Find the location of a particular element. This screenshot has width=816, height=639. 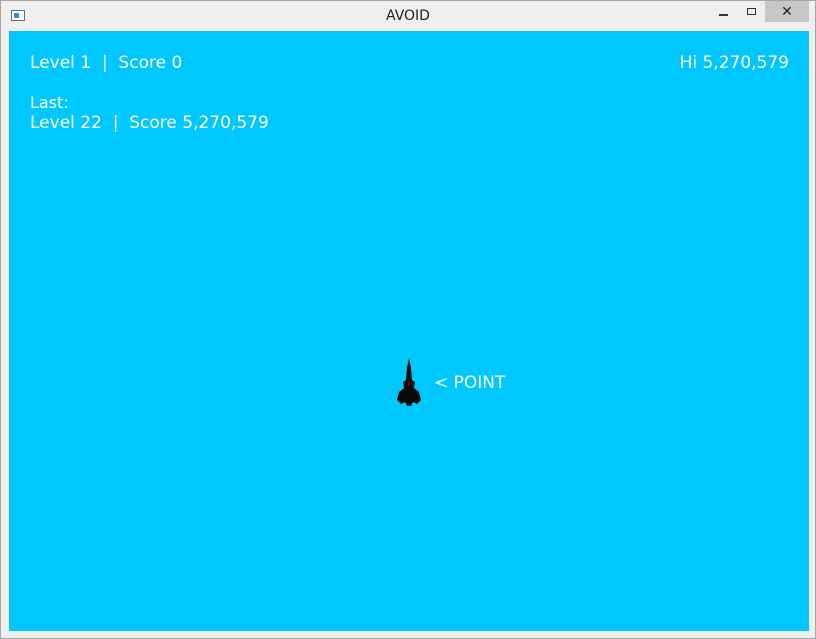

last-label: Last: is located at coordinates (49, 102).